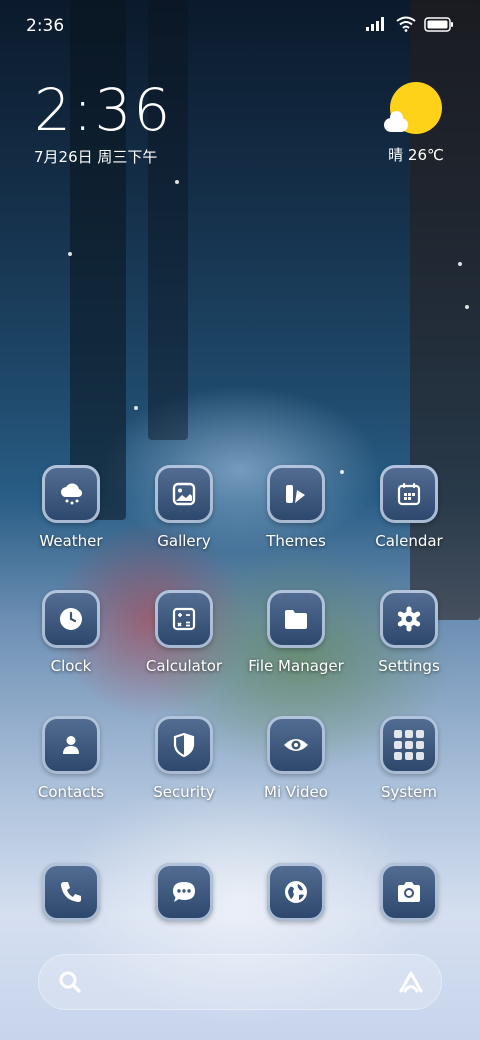  I want to click on app-label: Themes, so click(296, 541).